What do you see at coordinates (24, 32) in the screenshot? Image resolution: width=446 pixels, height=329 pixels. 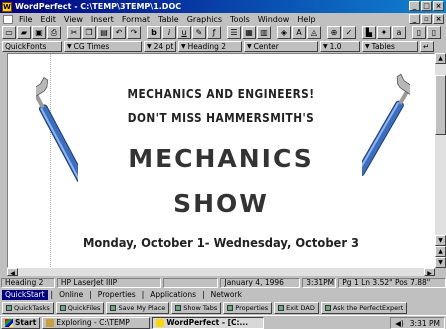 I see `open-folder-icon: ▰` at bounding box center [24, 32].